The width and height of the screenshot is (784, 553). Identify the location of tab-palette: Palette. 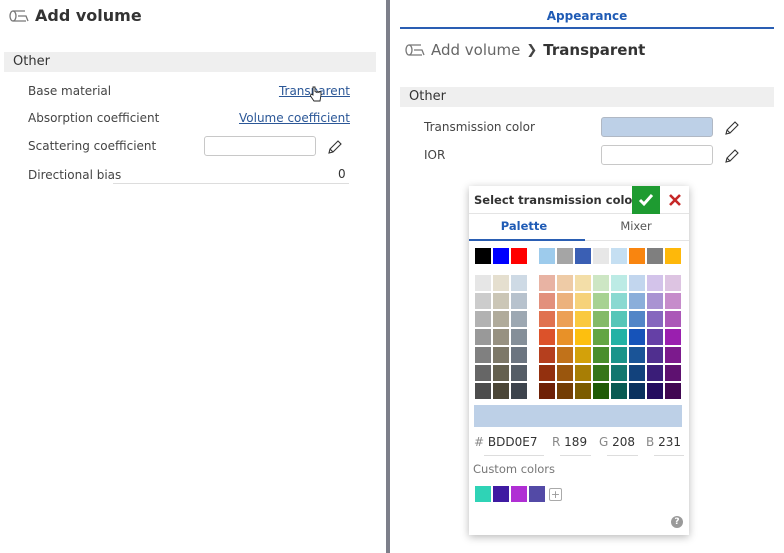
(524, 226).